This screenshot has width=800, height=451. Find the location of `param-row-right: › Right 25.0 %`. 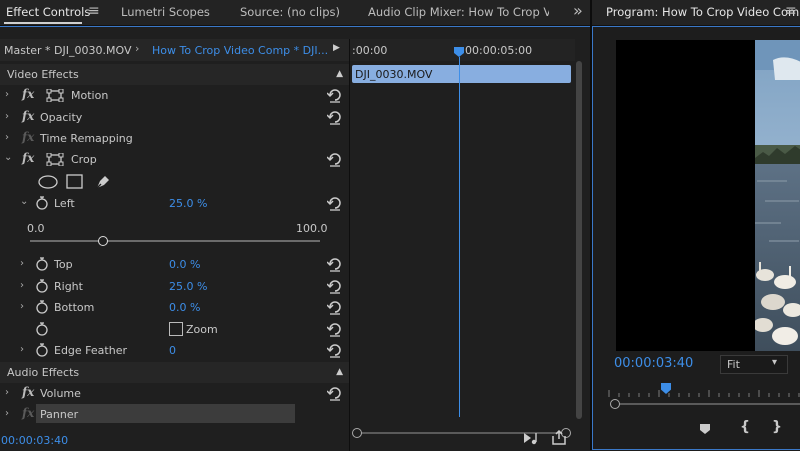

param-row-right: › Right 25.0 % is located at coordinates (174, 286).